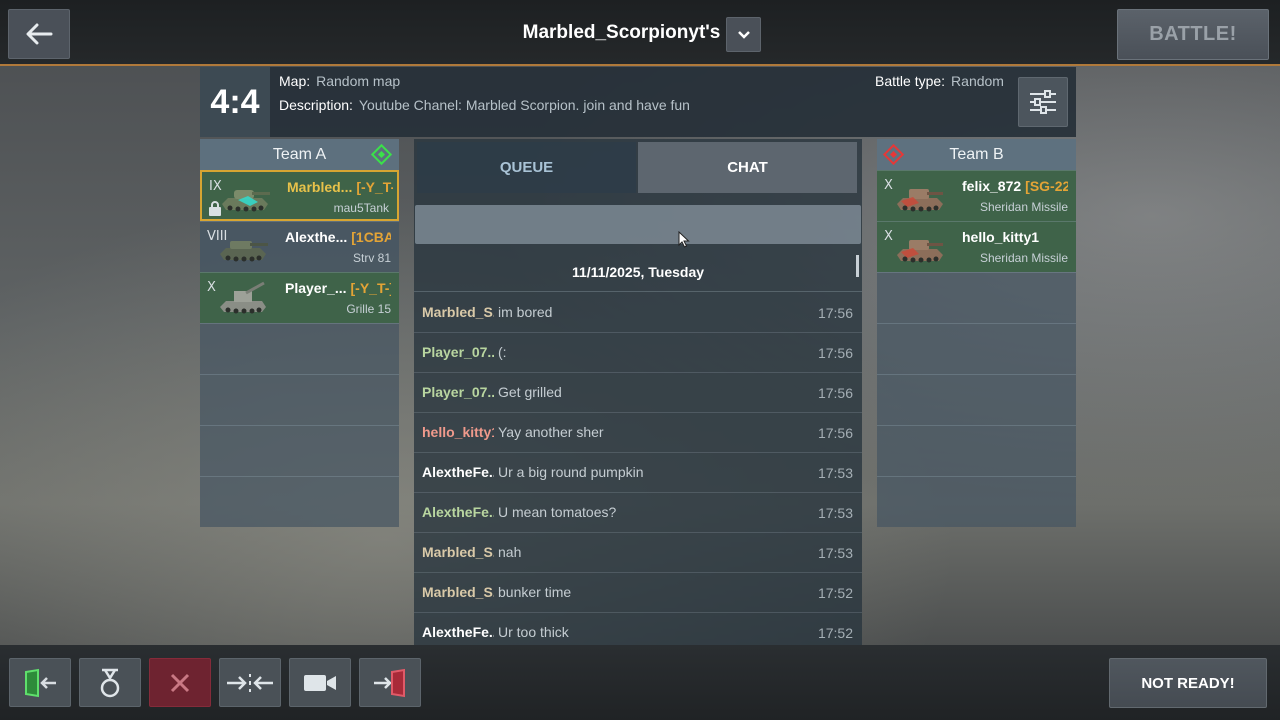 Image resolution: width=1280 pixels, height=720 pixels. What do you see at coordinates (638, 353) in the screenshot?
I see `chat-message: Player_07... (: 17:56` at bounding box center [638, 353].